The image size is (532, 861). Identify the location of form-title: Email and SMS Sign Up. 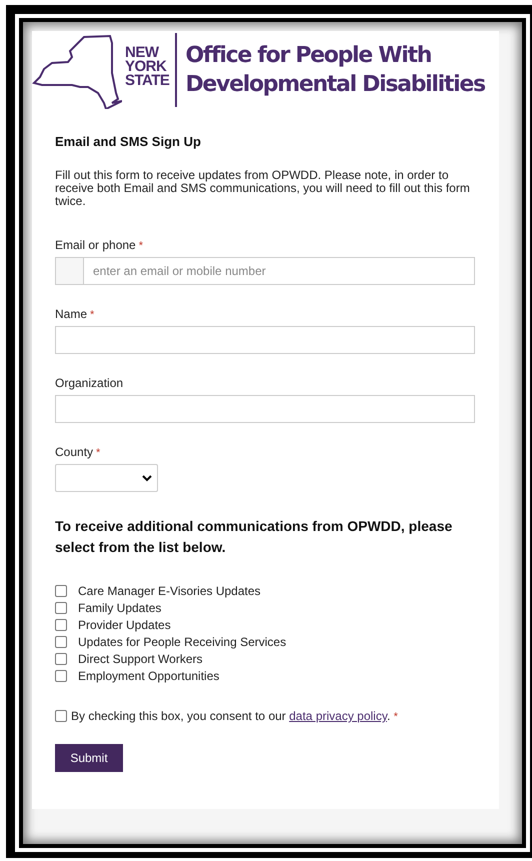
(128, 141).